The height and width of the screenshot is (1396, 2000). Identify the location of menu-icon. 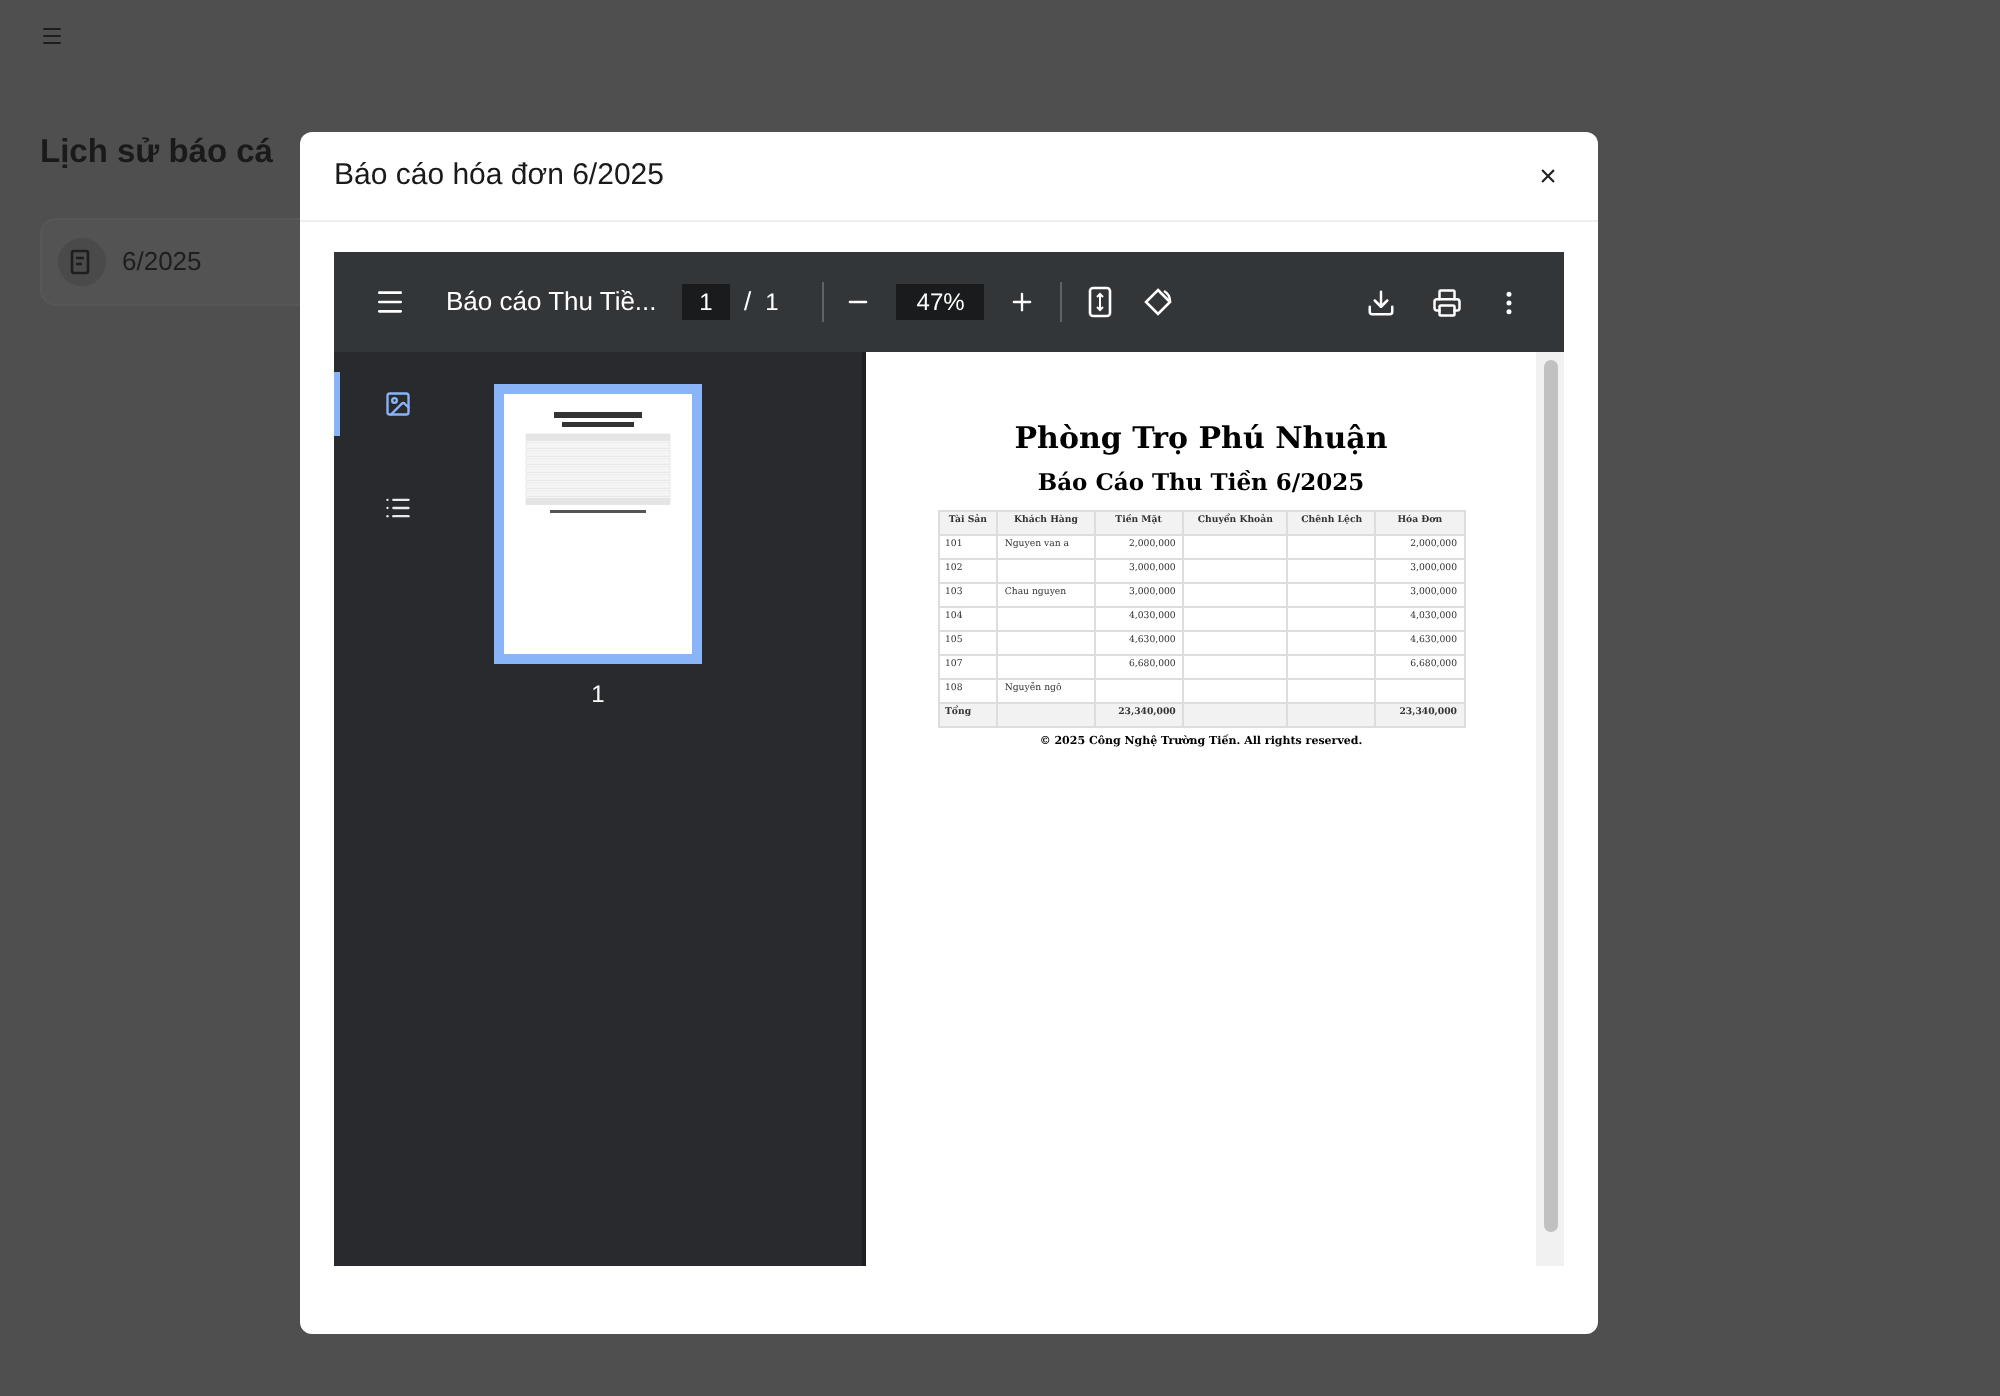
(390, 302).